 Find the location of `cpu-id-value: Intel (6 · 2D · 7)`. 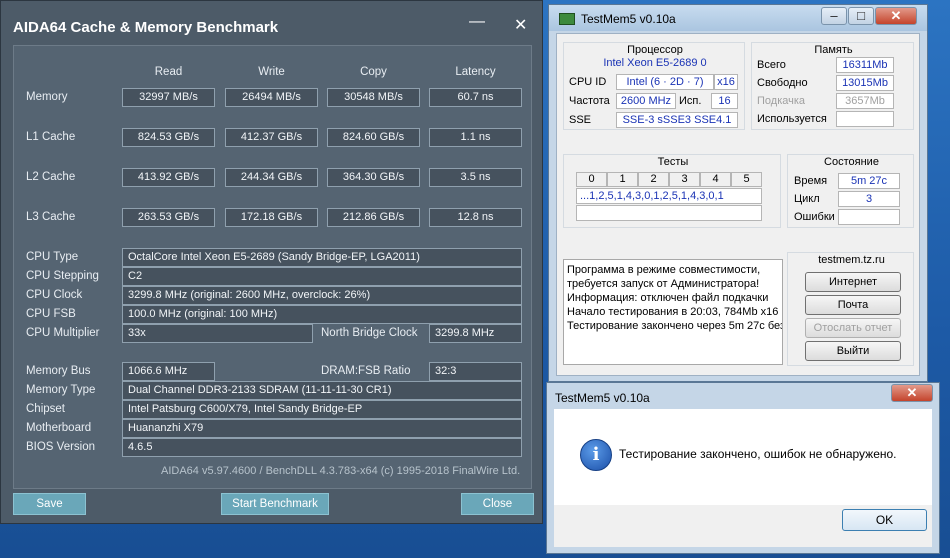

cpu-id-value: Intel (6 · 2D · 7) is located at coordinates (665, 82).